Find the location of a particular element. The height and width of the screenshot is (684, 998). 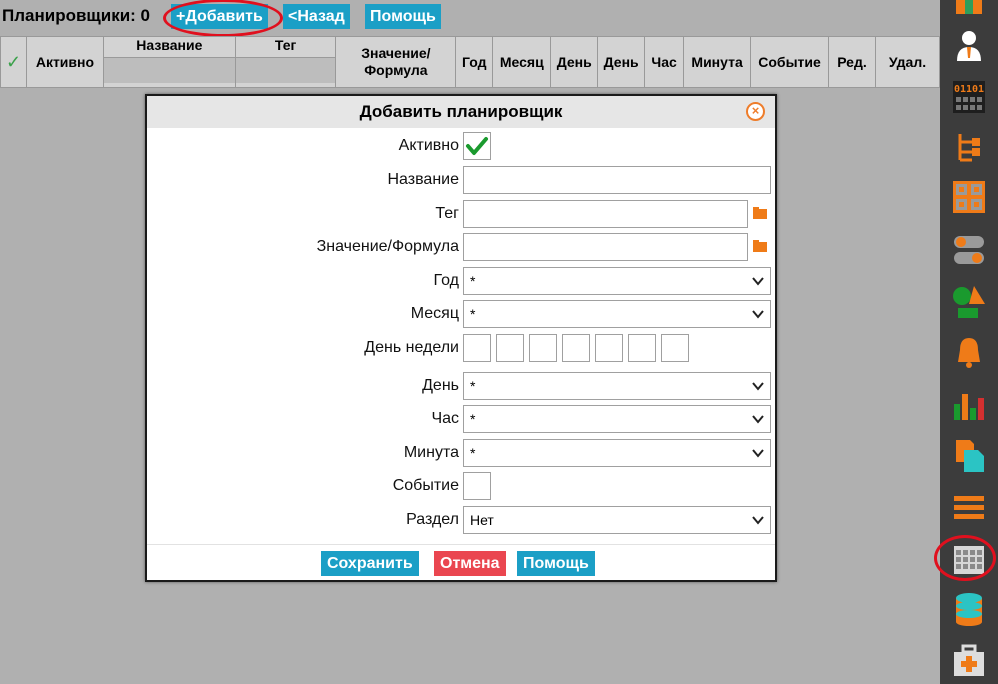

minute-label: Минута is located at coordinates (431, 452).